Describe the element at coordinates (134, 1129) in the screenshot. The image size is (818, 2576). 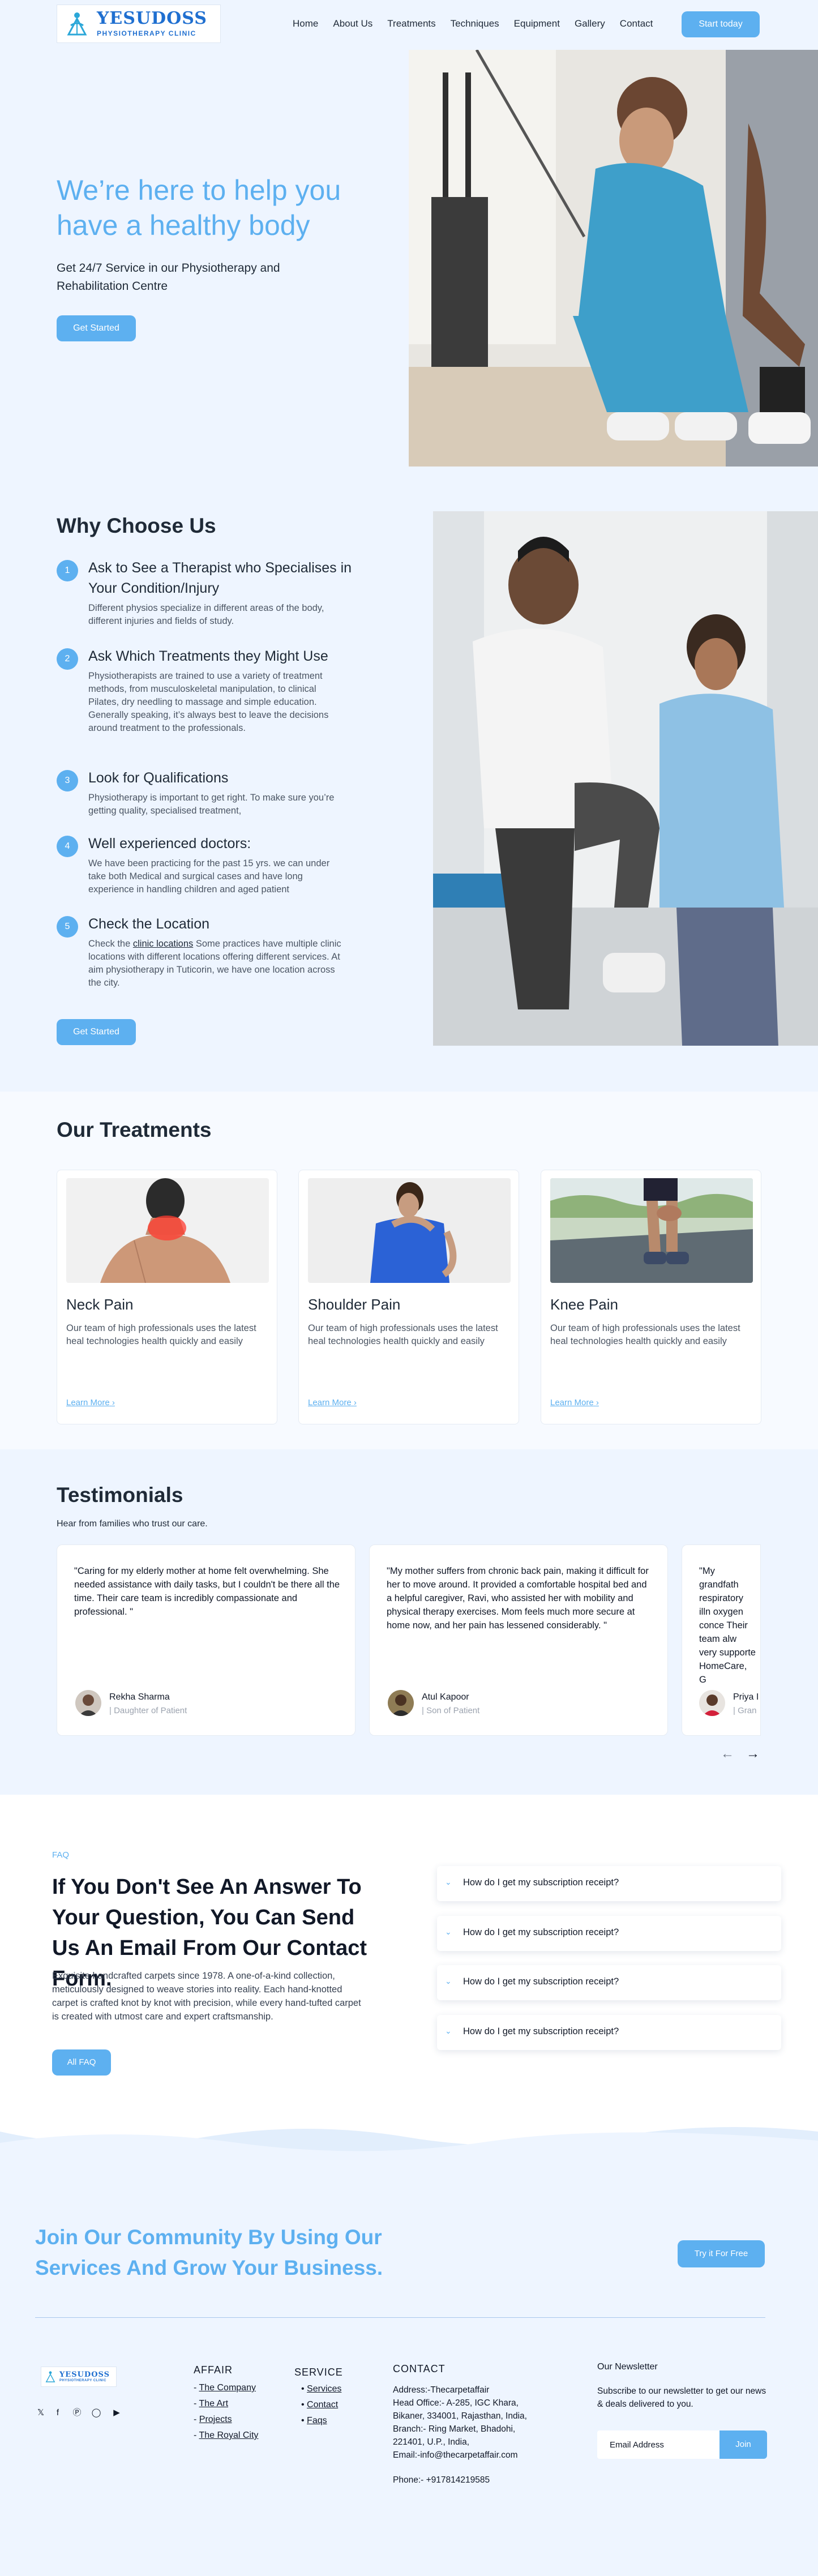
I see `our-treatments-title: Our Treatments` at that location.